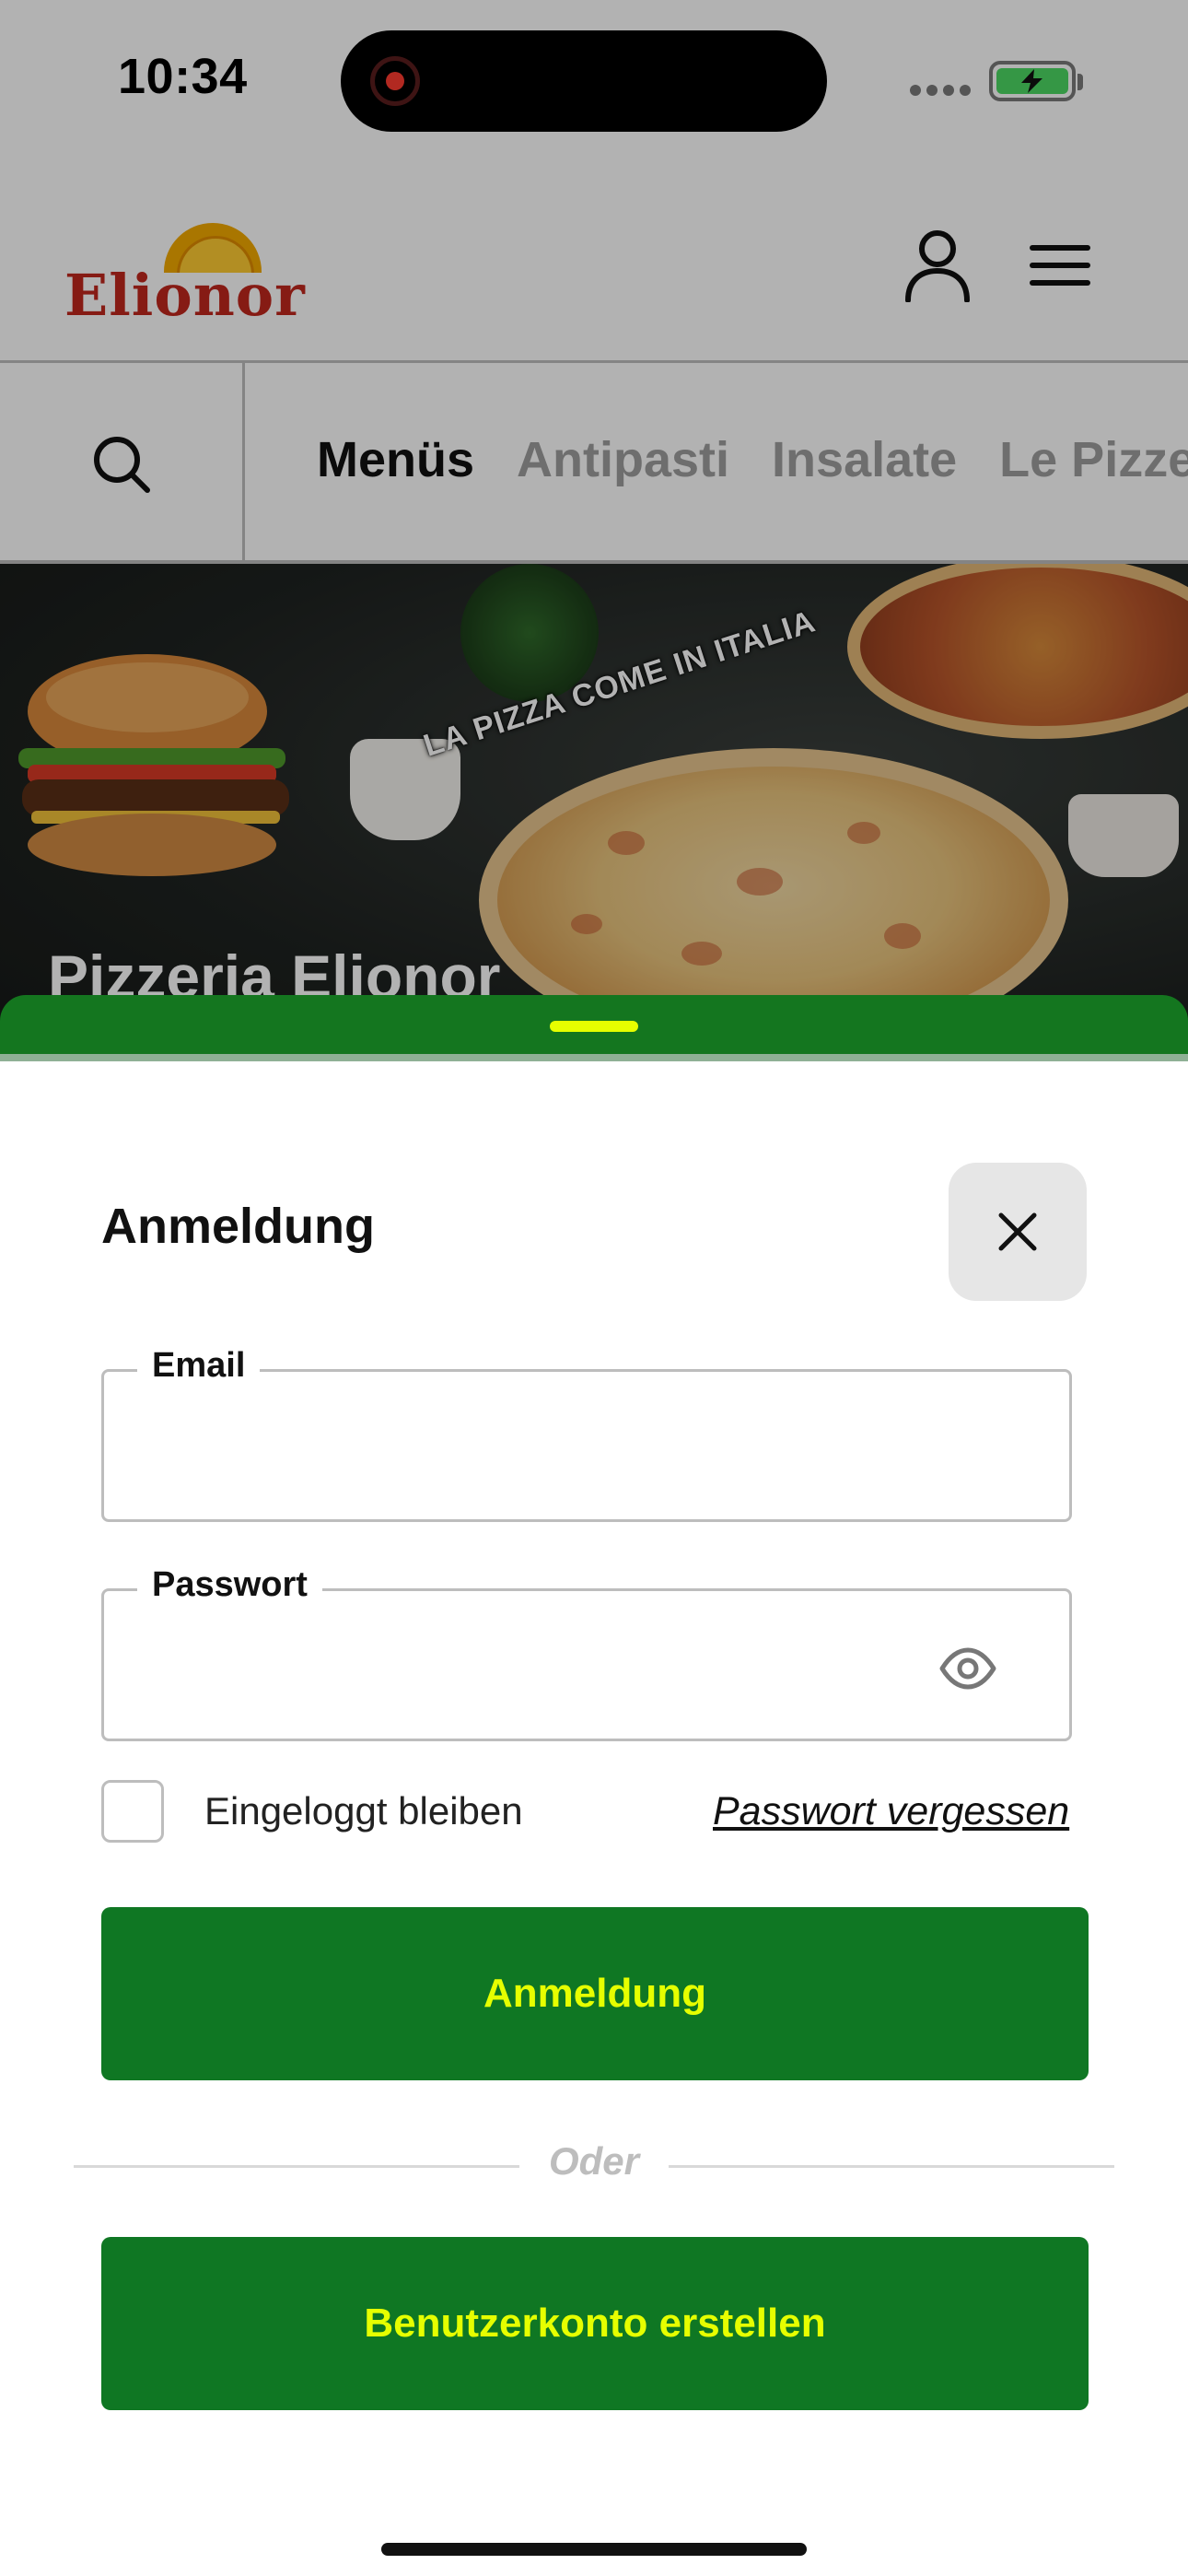  Describe the element at coordinates (296, 2166) in the screenshot. I see `divider-line-left` at that location.